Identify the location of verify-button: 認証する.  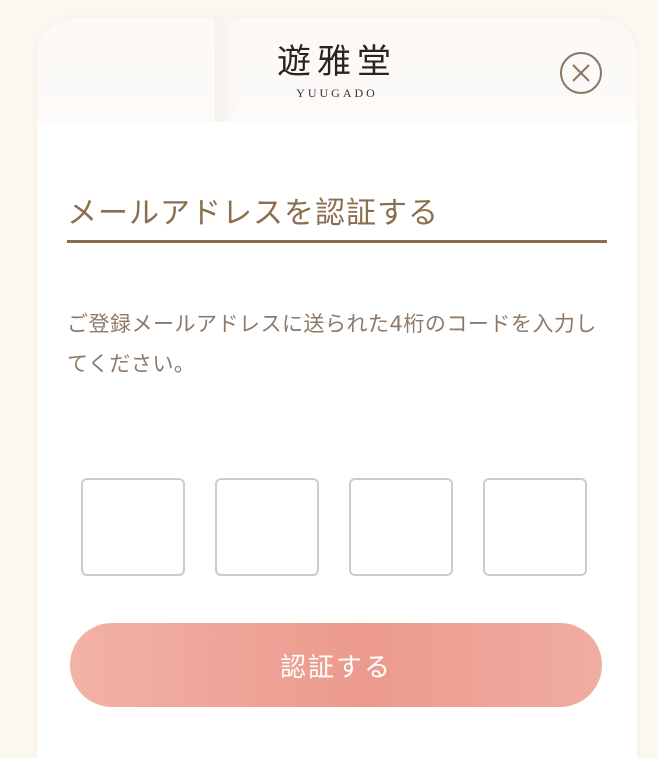
(336, 665).